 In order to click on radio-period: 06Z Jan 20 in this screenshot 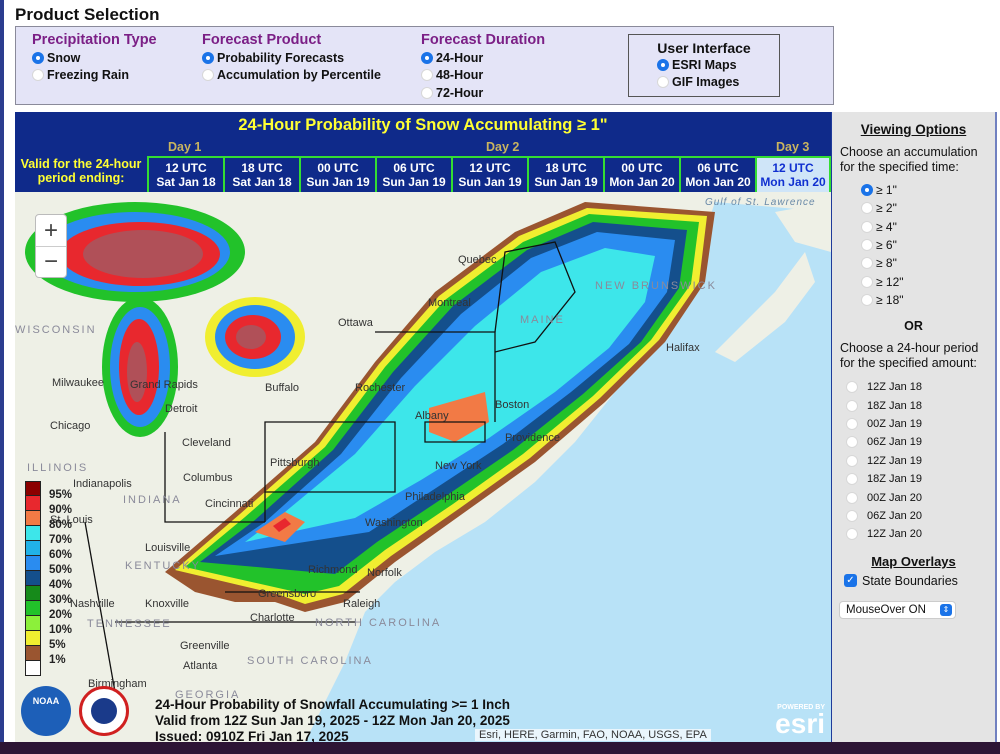, I will do `click(920, 516)`.